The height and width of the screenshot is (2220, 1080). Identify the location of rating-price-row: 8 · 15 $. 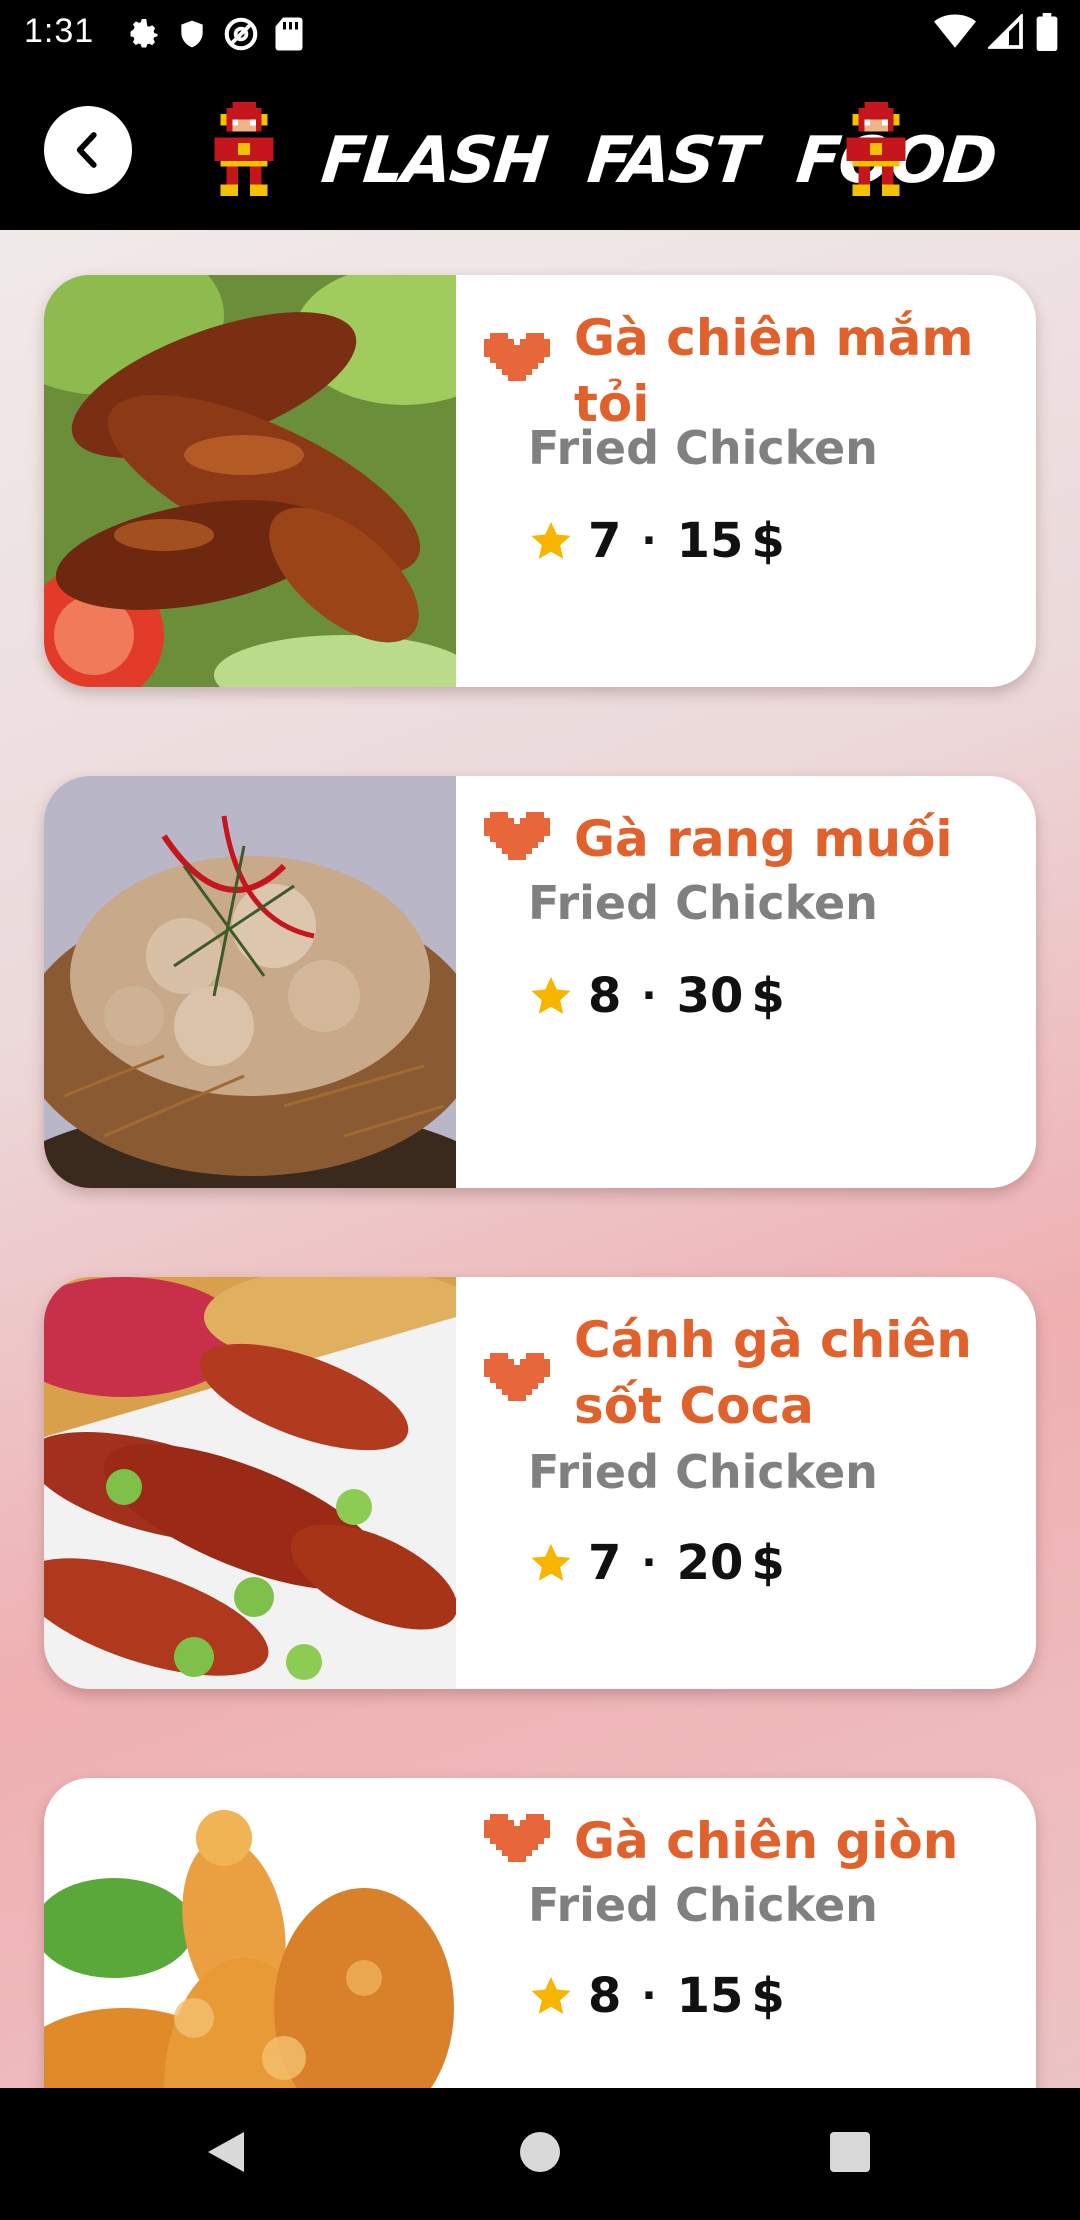
(656, 1996).